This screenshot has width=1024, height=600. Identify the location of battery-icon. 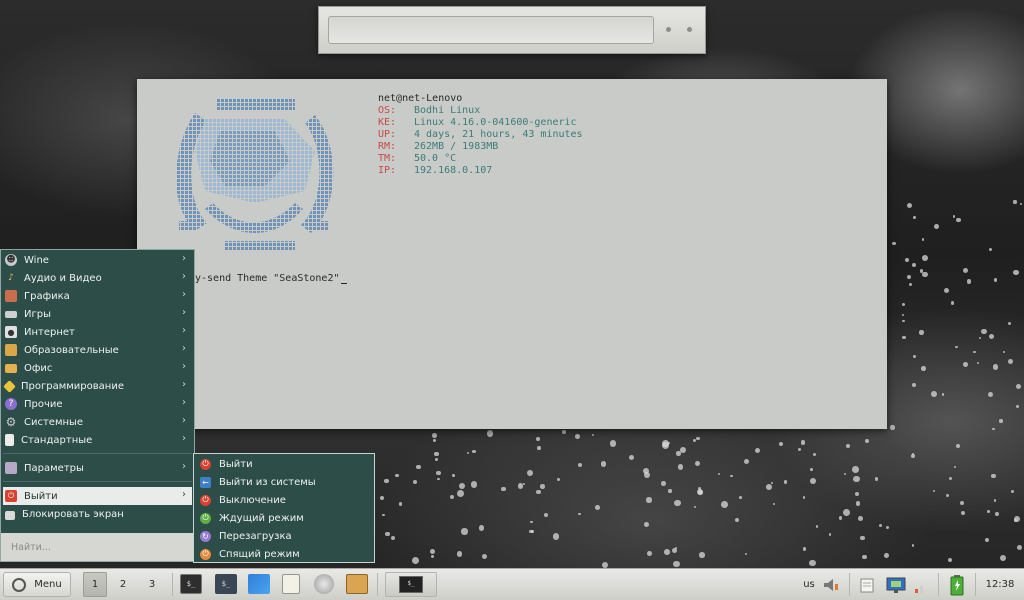
(957, 584).